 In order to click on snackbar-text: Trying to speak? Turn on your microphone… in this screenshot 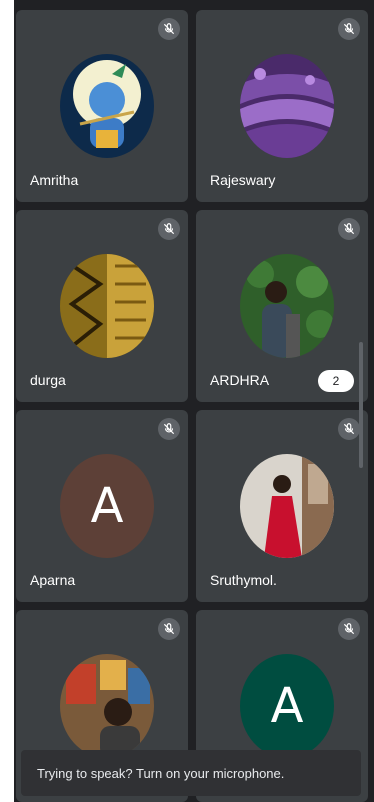, I will do `click(161, 773)`.